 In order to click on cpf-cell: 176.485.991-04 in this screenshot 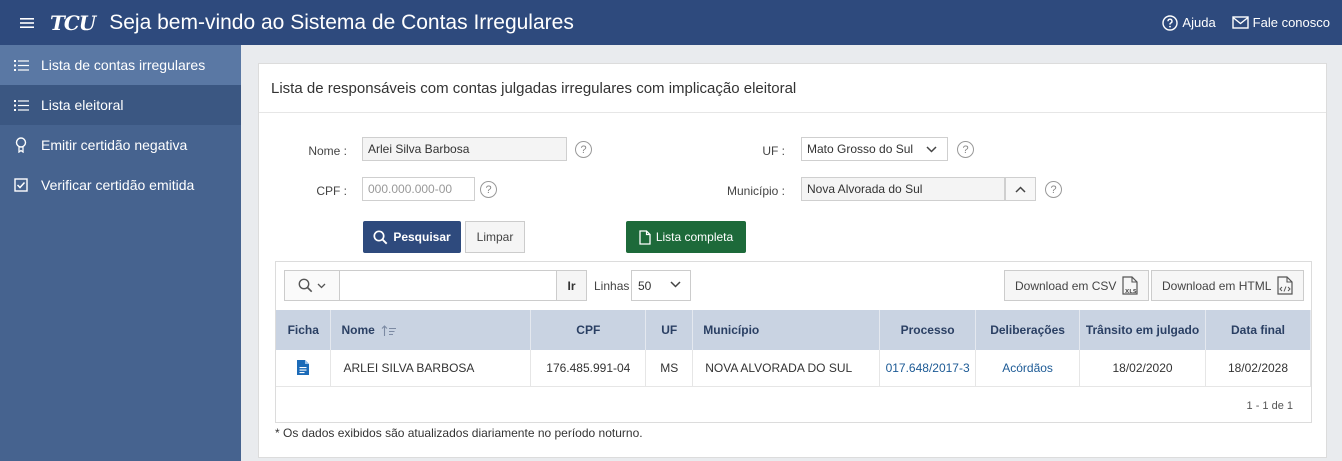, I will do `click(588, 368)`.